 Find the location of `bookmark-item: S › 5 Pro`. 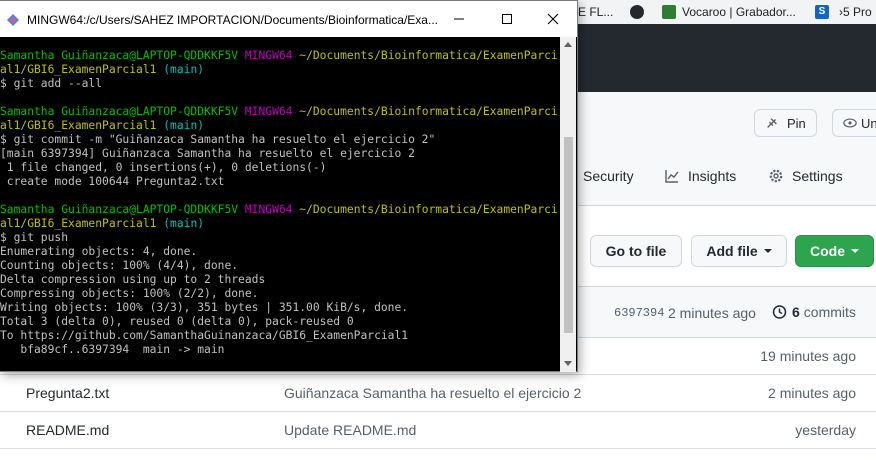

bookmark-item: S › 5 Pro is located at coordinates (843, 12).